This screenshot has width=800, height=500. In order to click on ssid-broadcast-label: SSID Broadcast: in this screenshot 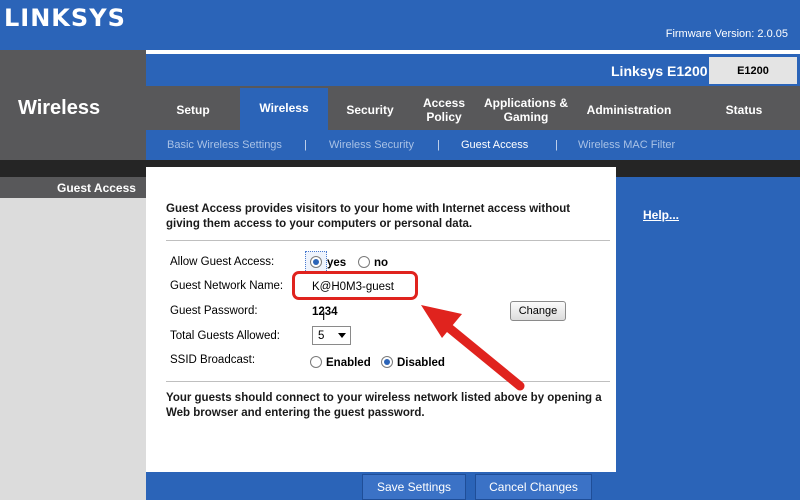, I will do `click(213, 360)`.